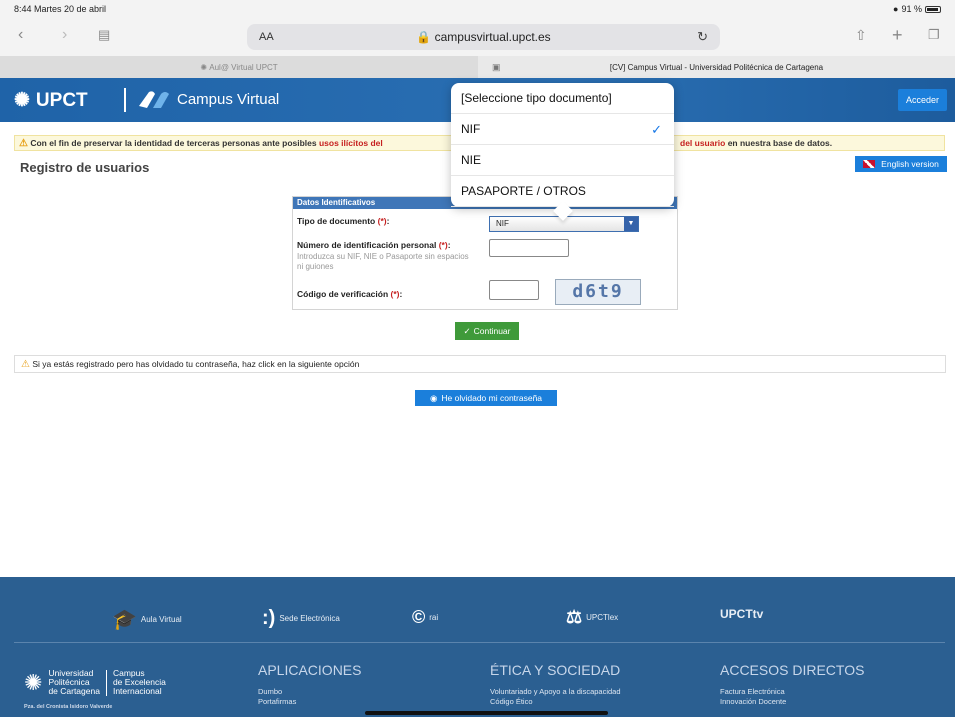 The height and width of the screenshot is (717, 955). What do you see at coordinates (897, 35) in the screenshot?
I see `new-tab-icon: +` at bounding box center [897, 35].